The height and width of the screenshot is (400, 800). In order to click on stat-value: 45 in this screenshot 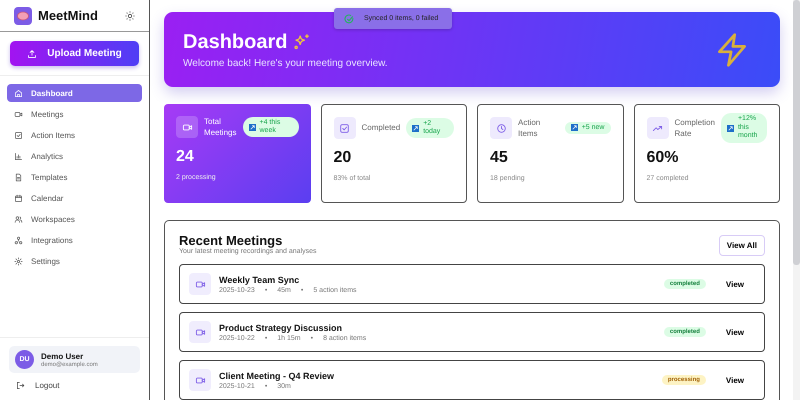, I will do `click(499, 158)`.